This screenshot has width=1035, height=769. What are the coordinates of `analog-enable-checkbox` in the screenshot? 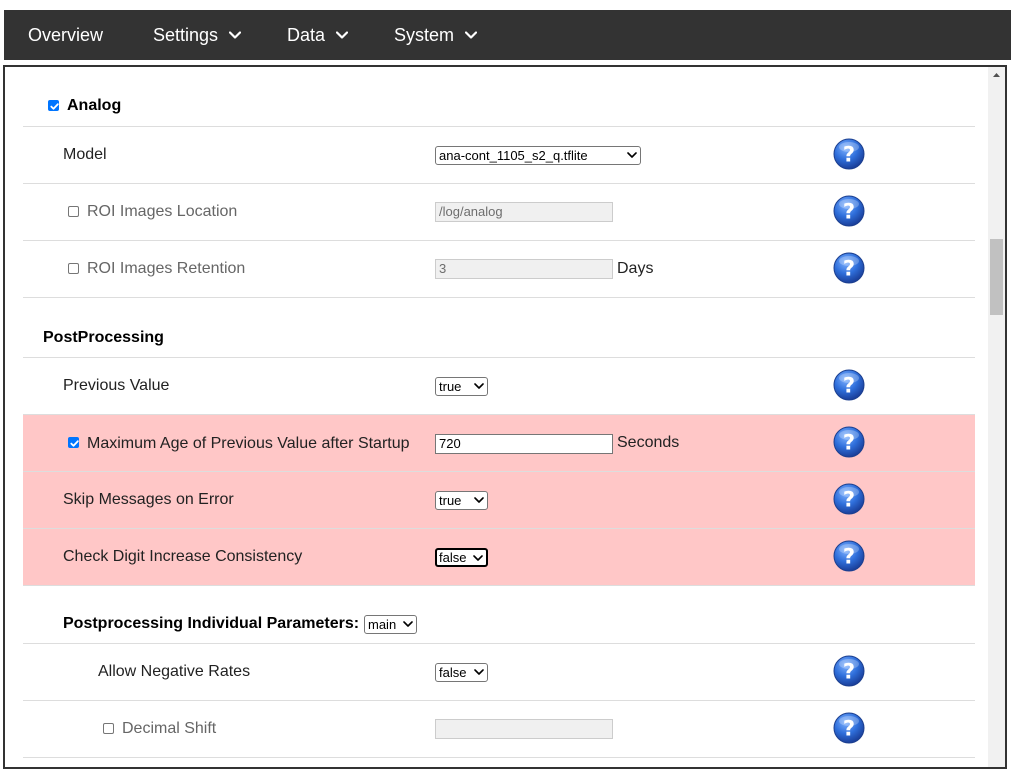 It's located at (53, 105).